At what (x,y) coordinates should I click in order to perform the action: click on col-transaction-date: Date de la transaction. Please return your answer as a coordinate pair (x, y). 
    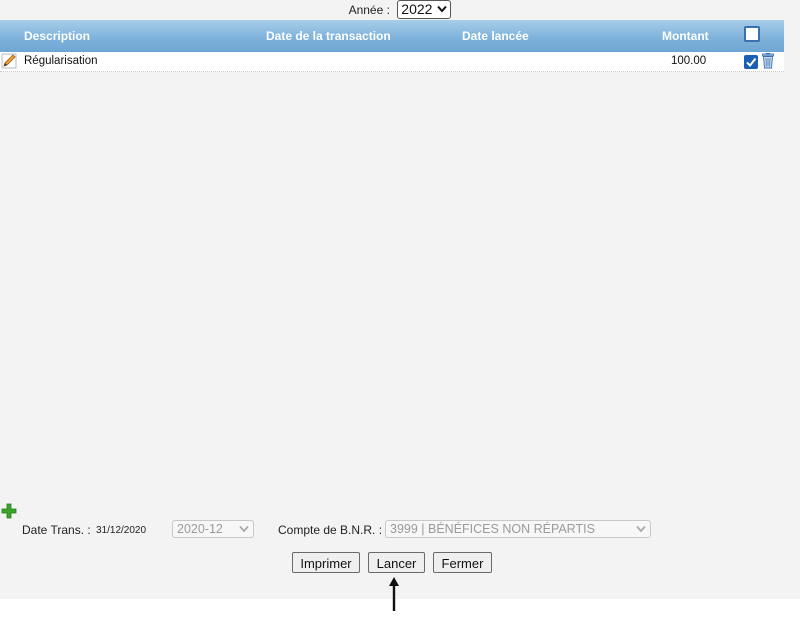
    Looking at the image, I should click on (328, 36).